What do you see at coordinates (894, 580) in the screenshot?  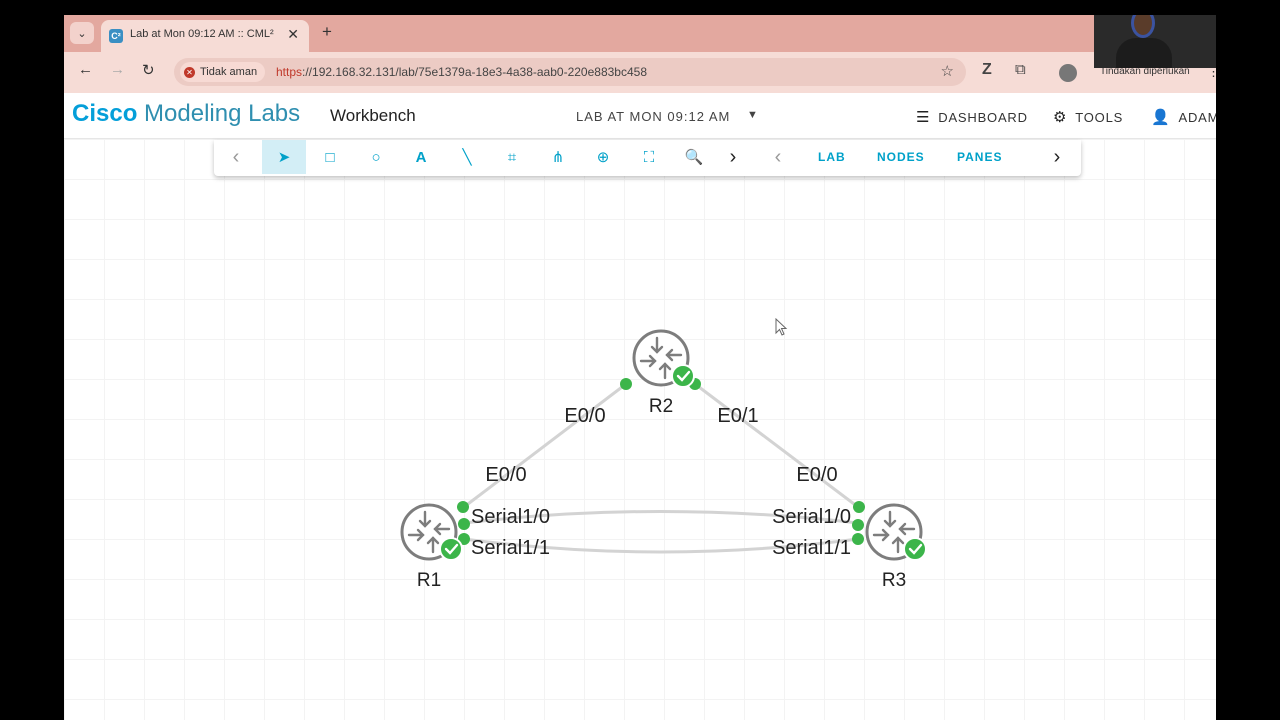 I see `node-label-r3: R3` at bounding box center [894, 580].